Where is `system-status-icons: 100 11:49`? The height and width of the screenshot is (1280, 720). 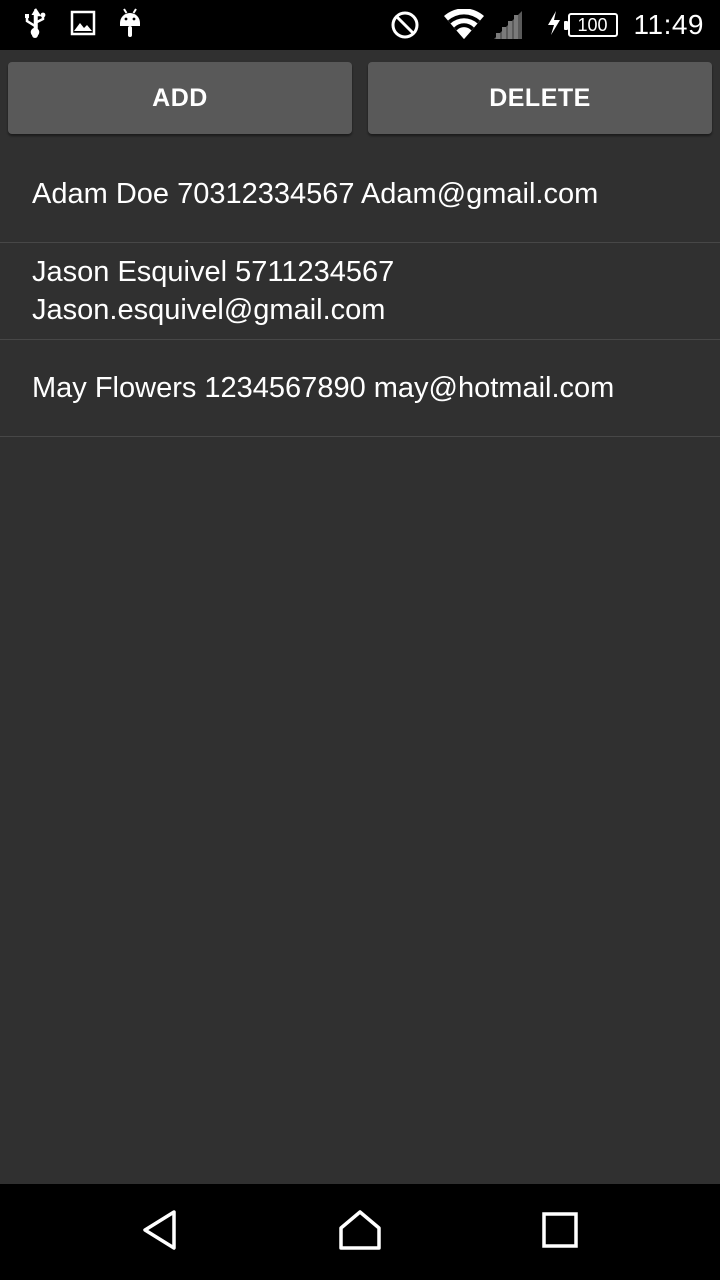 system-status-icons: 100 11:49 is located at coordinates (547, 25).